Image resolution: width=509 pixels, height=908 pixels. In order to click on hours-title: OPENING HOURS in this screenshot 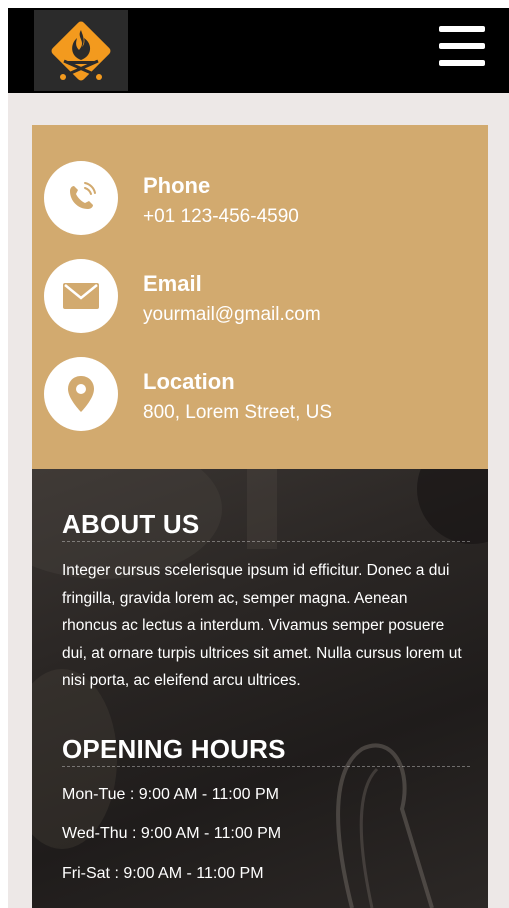, I will do `click(174, 749)`.